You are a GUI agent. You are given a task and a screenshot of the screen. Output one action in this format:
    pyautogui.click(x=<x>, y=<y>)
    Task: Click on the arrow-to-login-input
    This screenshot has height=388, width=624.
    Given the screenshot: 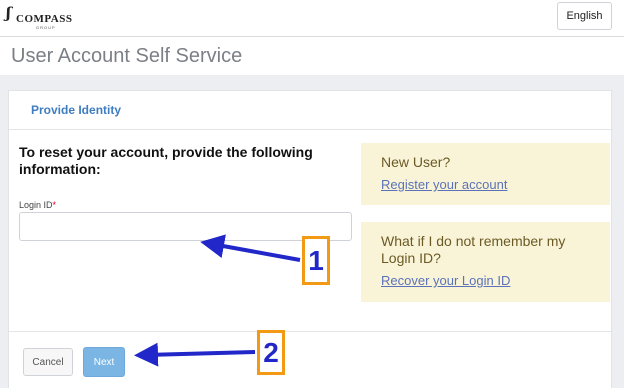 What is the action you would take?
    pyautogui.click(x=250, y=248)
    